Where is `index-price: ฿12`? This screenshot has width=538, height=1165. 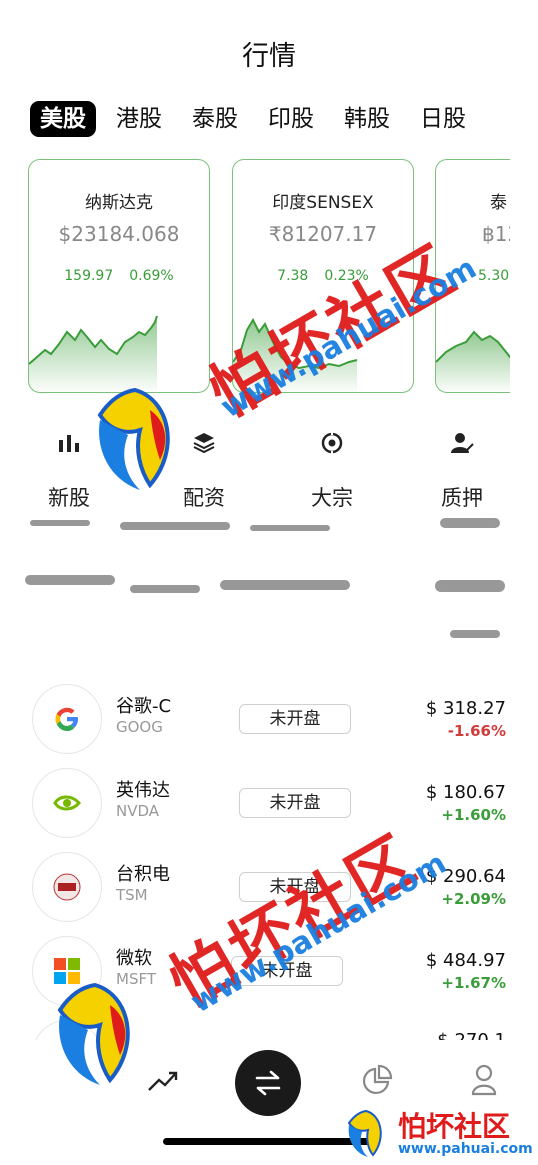 index-price: ฿12 is located at coordinates (496, 234).